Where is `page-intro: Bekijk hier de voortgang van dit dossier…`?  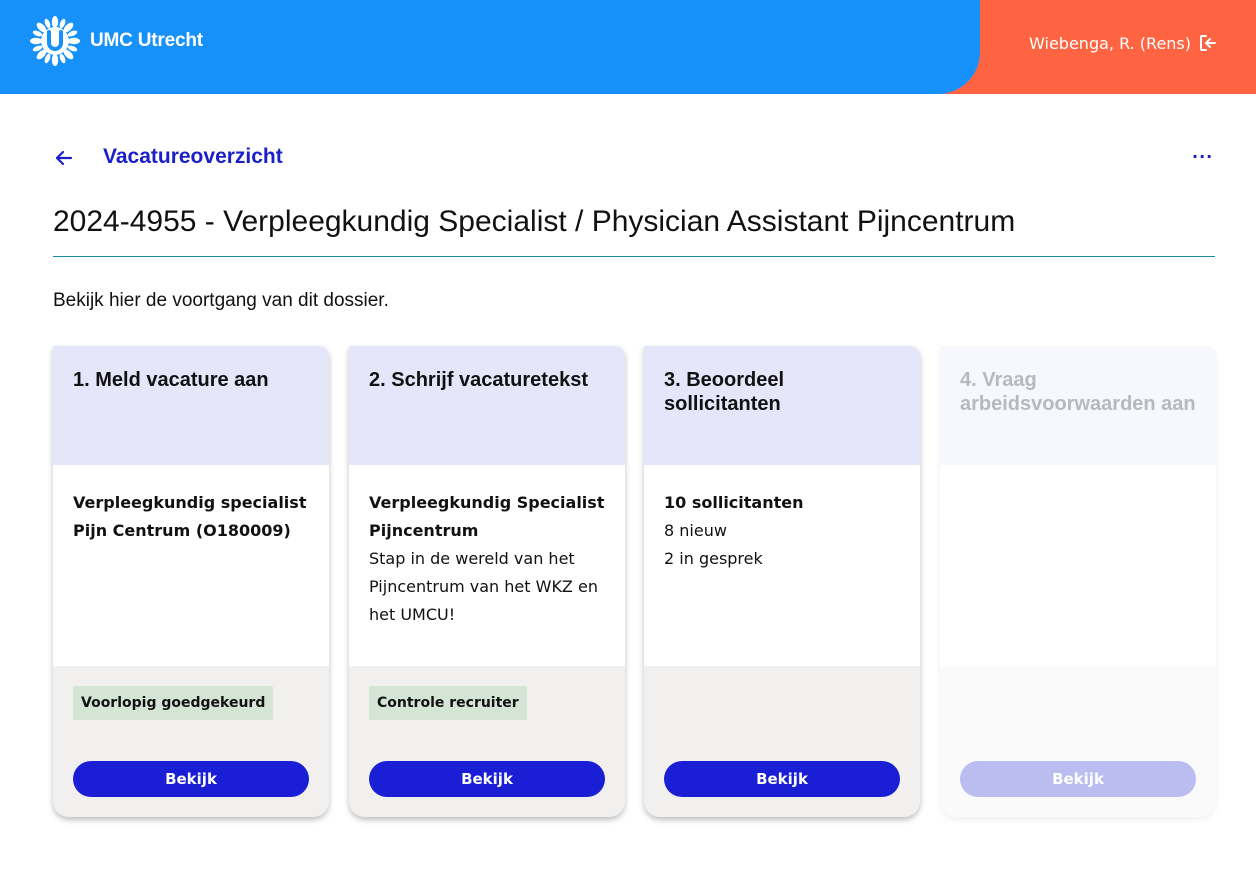
page-intro: Bekijk hier de voortgang van dit dossier… is located at coordinates (221, 300).